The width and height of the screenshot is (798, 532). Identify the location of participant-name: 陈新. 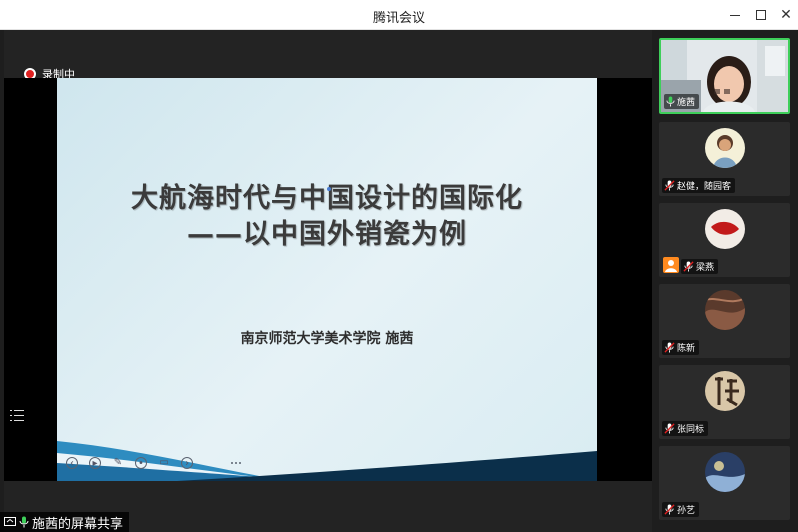
(686, 349).